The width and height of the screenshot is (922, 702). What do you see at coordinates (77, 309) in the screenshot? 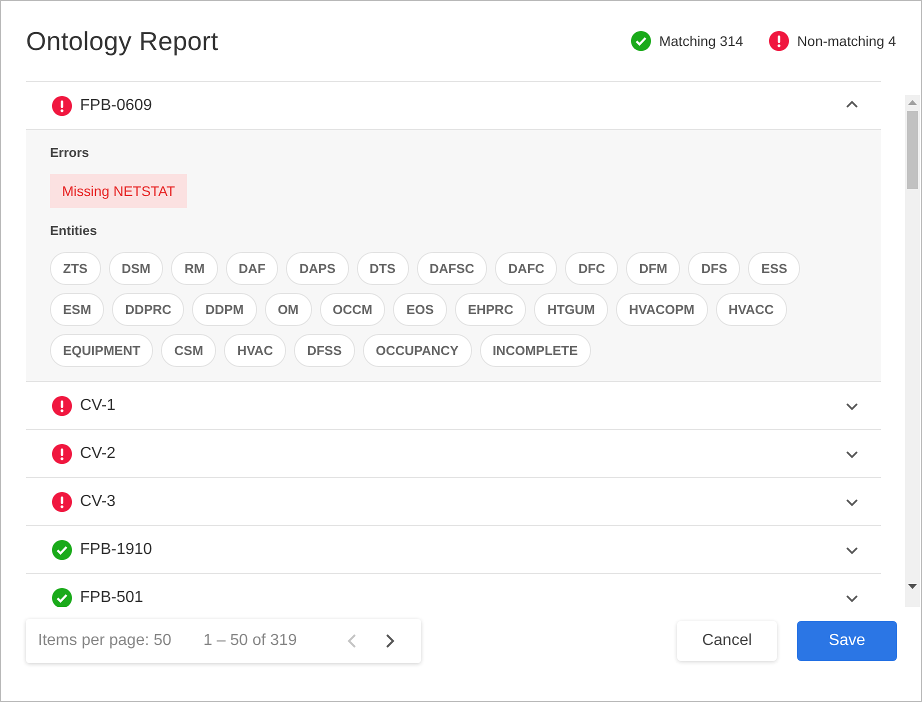
I see `entity-chip: ESM` at bounding box center [77, 309].